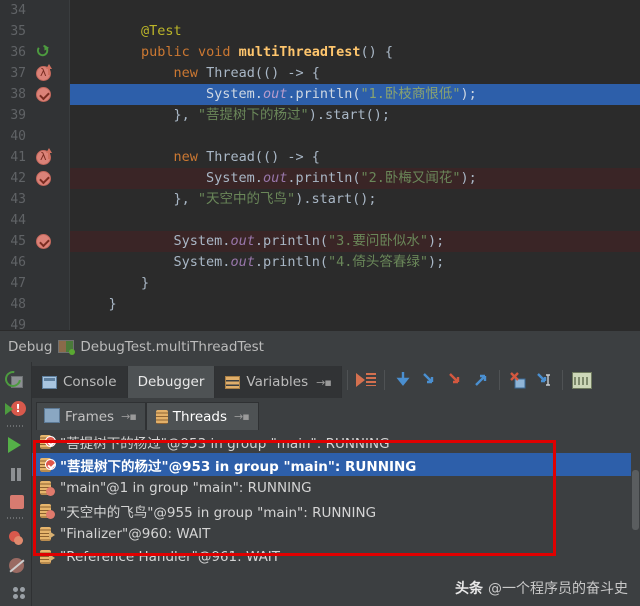 Image resolution: width=640 pixels, height=606 pixels. I want to click on gutter-row: 36, so click(34, 52).